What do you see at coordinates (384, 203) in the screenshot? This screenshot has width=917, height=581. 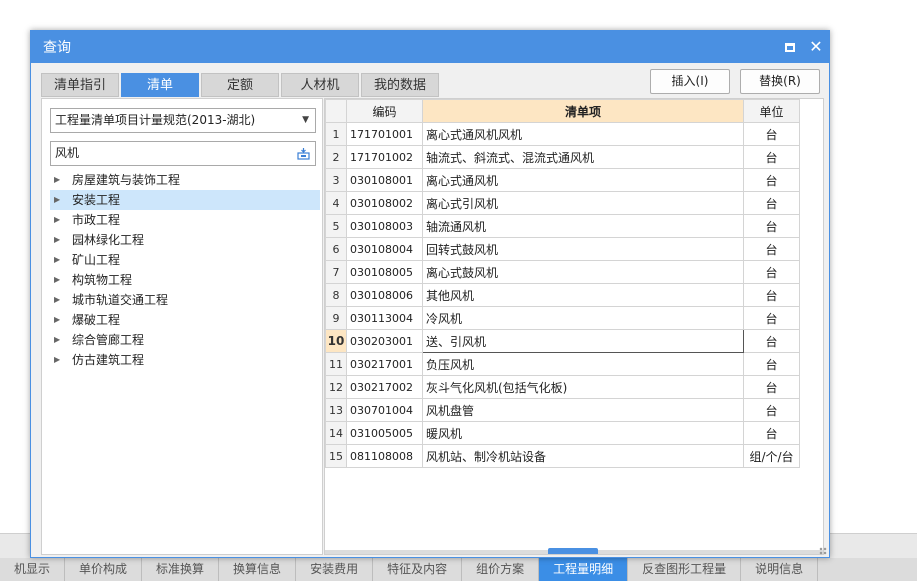 I see `code-cell: 030108002` at bounding box center [384, 203].